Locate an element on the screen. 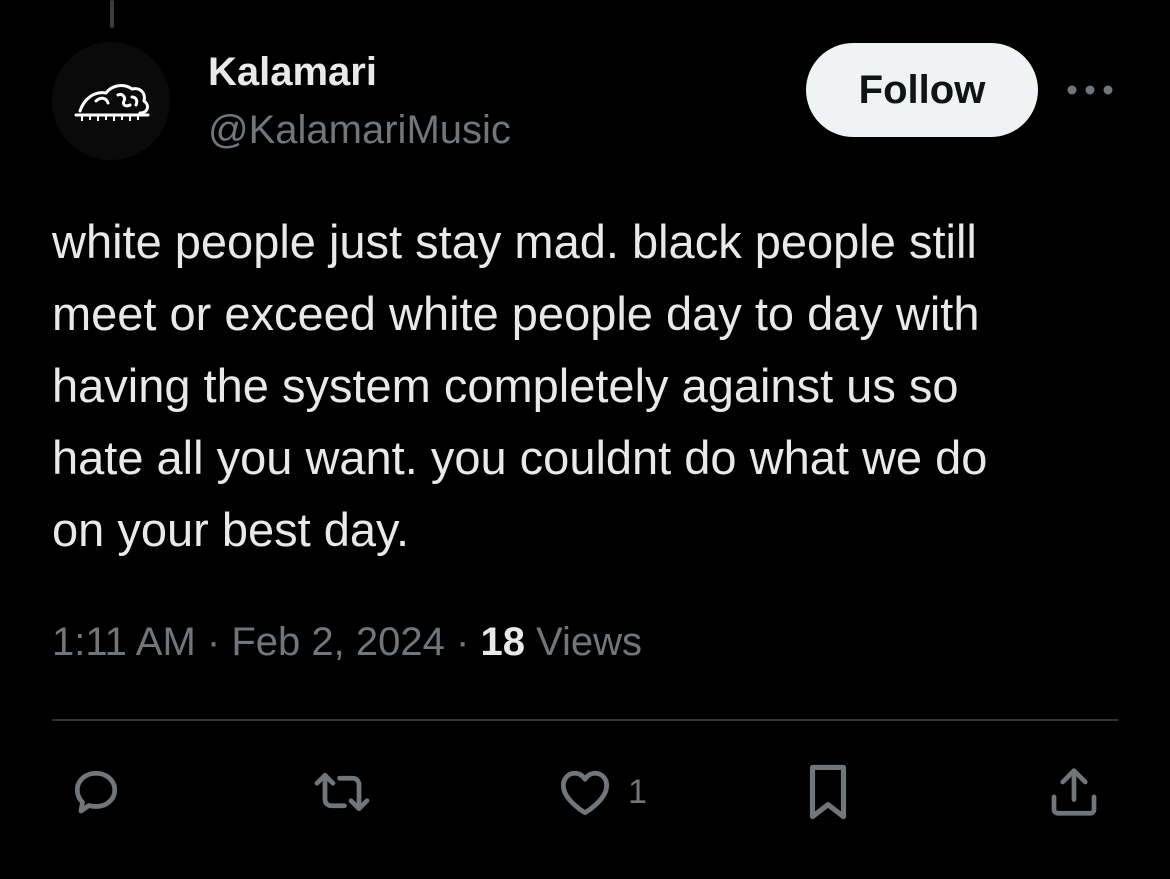 Image resolution: width=1170 pixels, height=879 pixels. ellipsis-icon is located at coordinates (1090, 90).